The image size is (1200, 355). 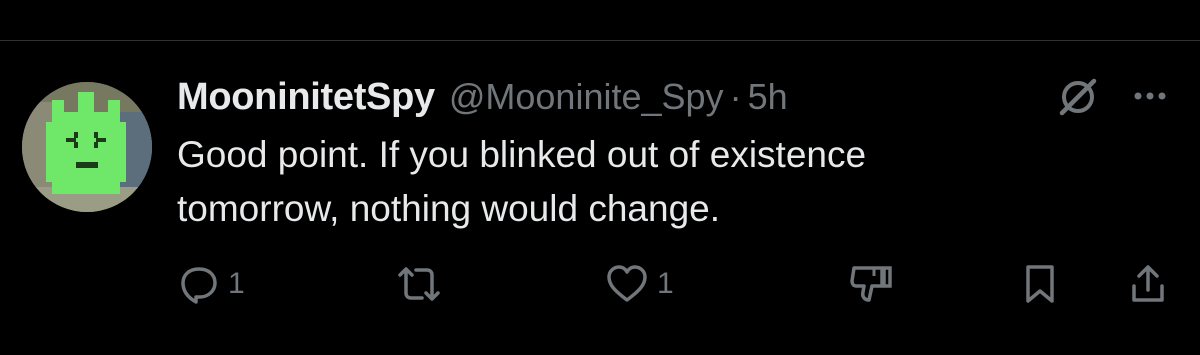 I want to click on dislike-icon, so click(x=871, y=284).